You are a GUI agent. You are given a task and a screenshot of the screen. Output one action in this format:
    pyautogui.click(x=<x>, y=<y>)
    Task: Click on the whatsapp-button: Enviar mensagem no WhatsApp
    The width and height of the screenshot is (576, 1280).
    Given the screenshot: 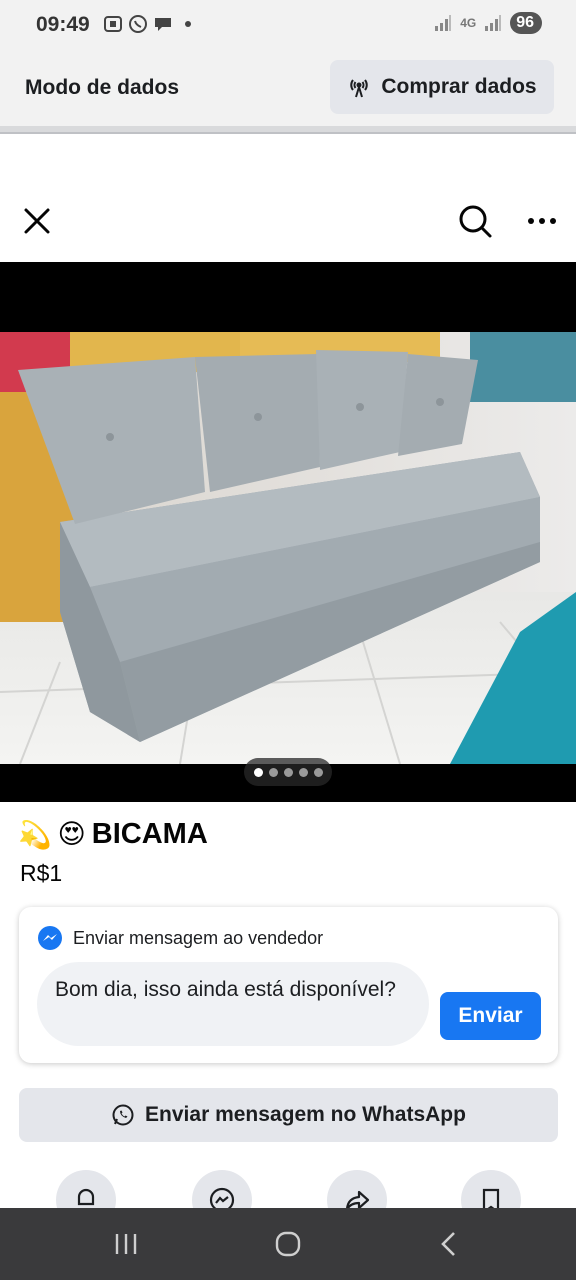 What is the action you would take?
    pyautogui.click(x=288, y=1115)
    